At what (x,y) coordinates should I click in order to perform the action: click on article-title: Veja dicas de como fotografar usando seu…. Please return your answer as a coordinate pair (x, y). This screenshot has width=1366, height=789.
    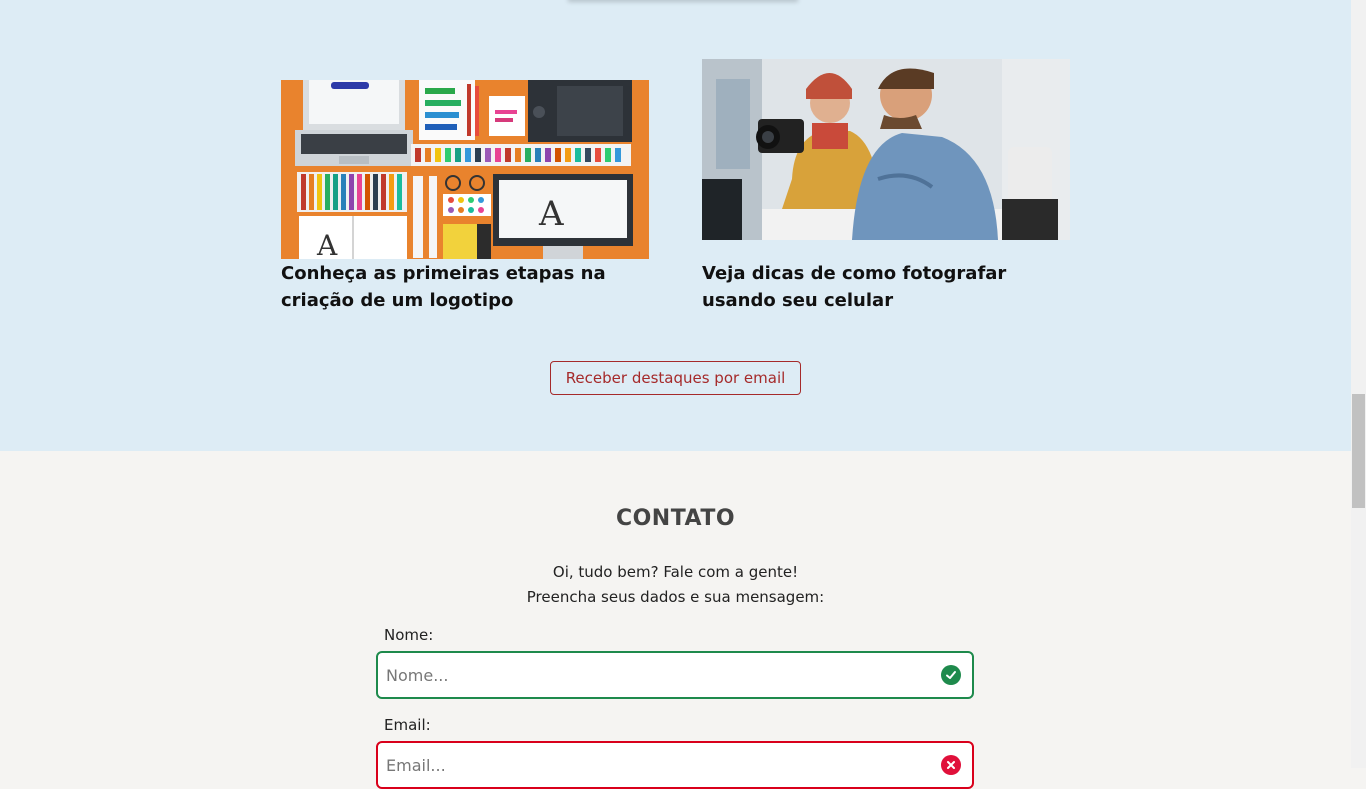
    Looking at the image, I should click on (892, 287).